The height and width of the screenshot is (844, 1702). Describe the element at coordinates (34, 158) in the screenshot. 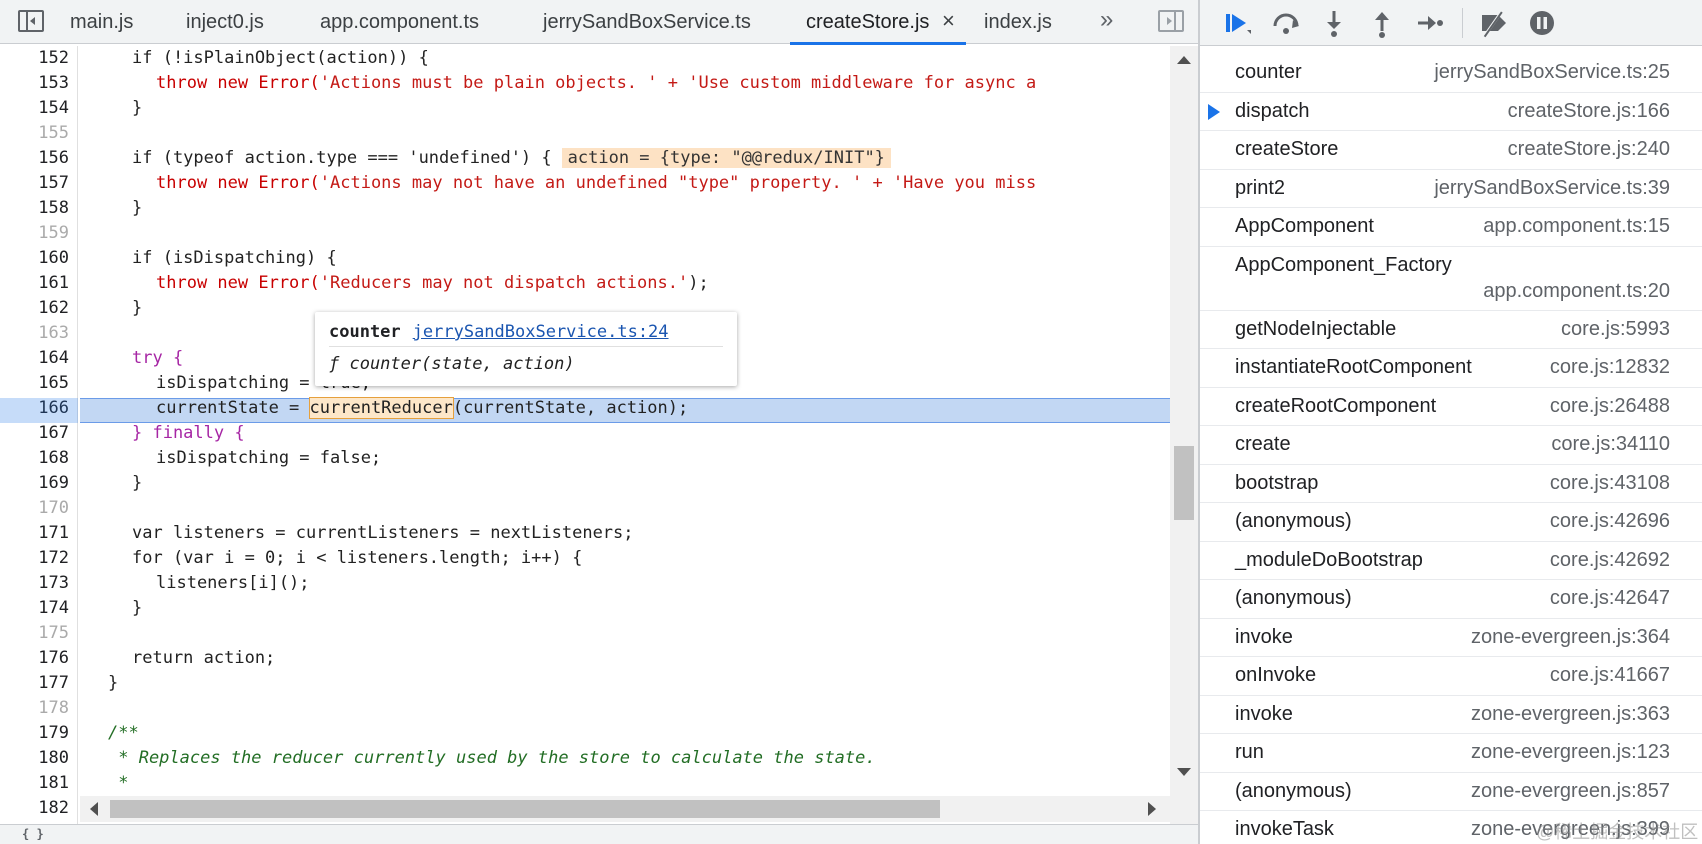

I see `line-number: 156` at that location.